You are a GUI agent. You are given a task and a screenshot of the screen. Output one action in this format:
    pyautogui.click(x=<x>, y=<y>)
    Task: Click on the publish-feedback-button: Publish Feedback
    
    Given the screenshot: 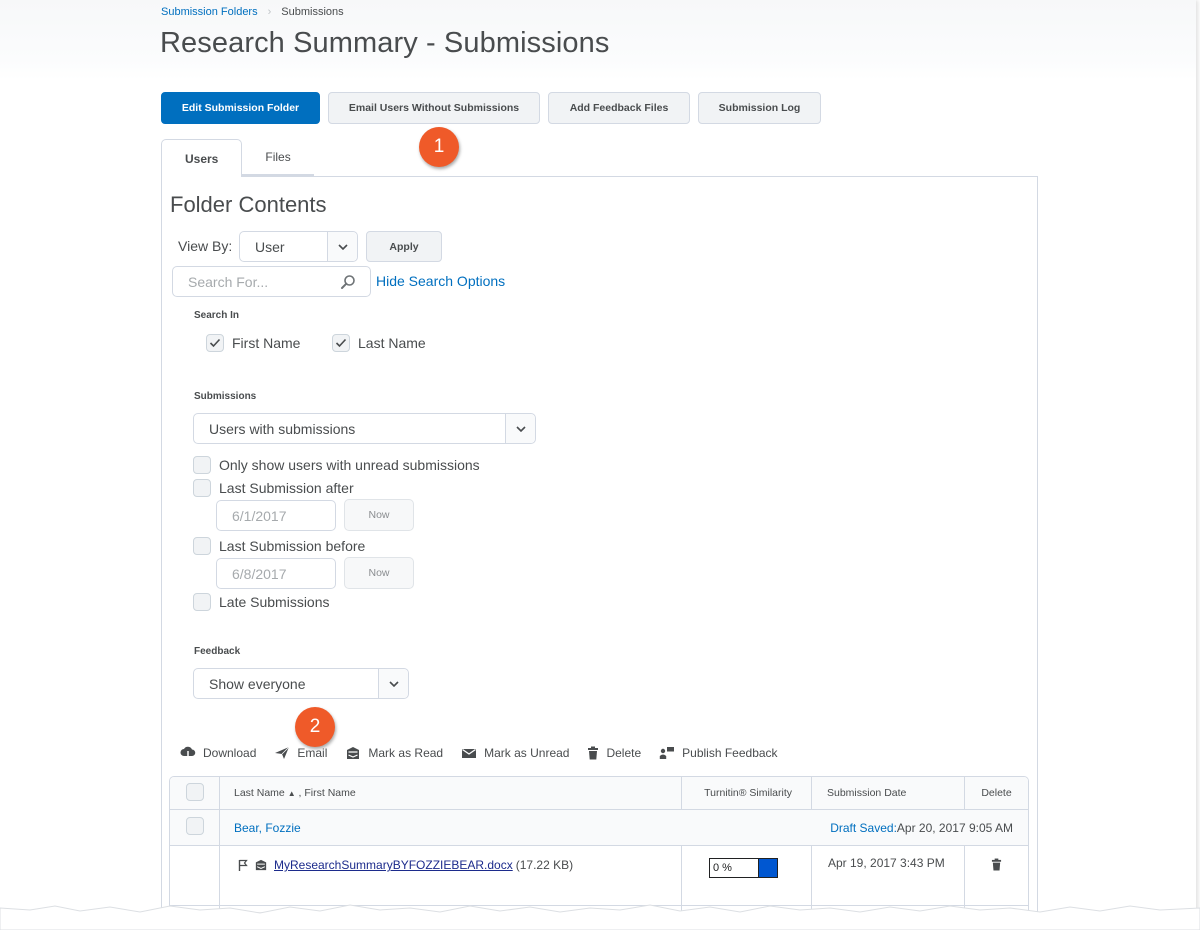 What is the action you would take?
    pyautogui.click(x=718, y=753)
    